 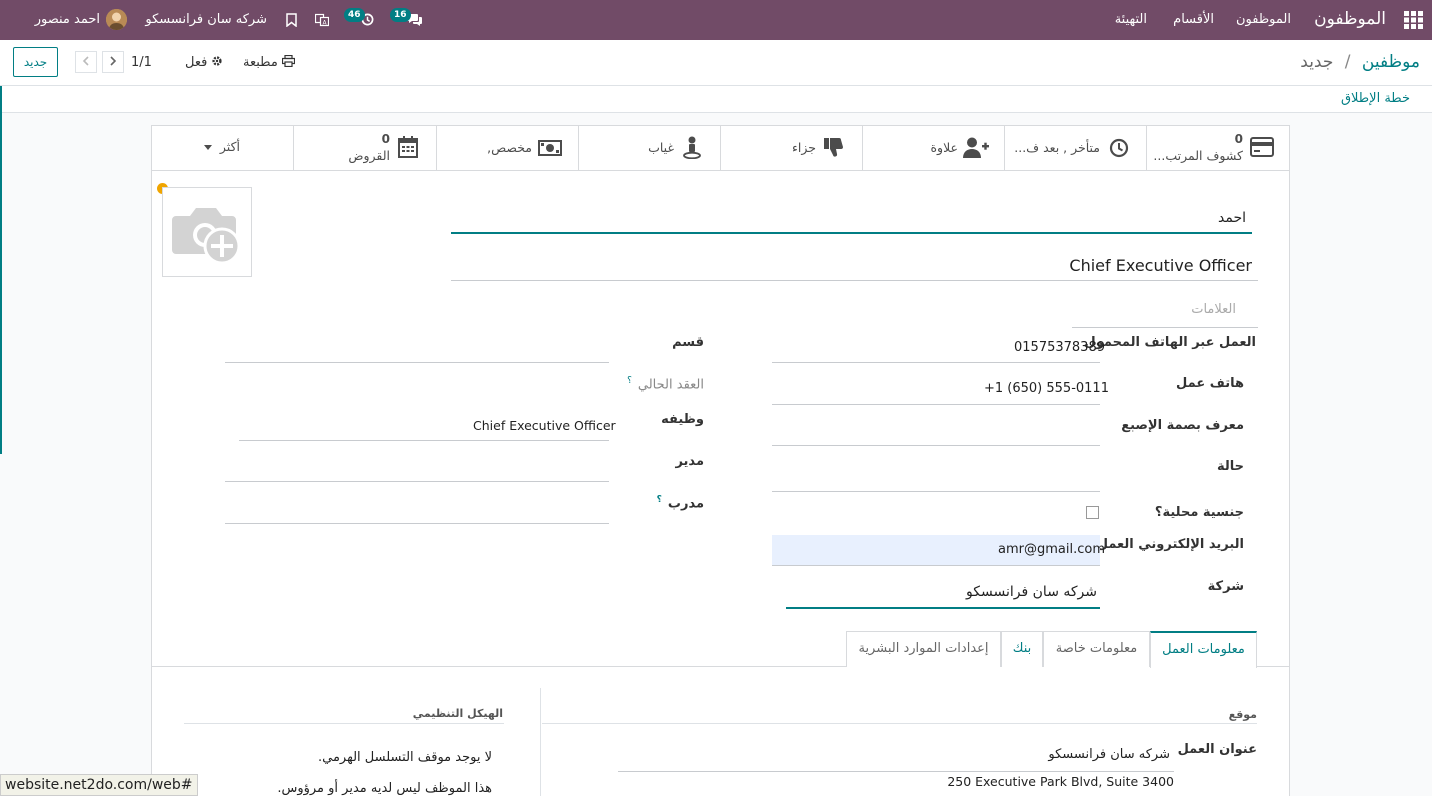 What do you see at coordinates (1059, 347) in the screenshot?
I see `mobile-phone-field: 01575378389` at bounding box center [1059, 347].